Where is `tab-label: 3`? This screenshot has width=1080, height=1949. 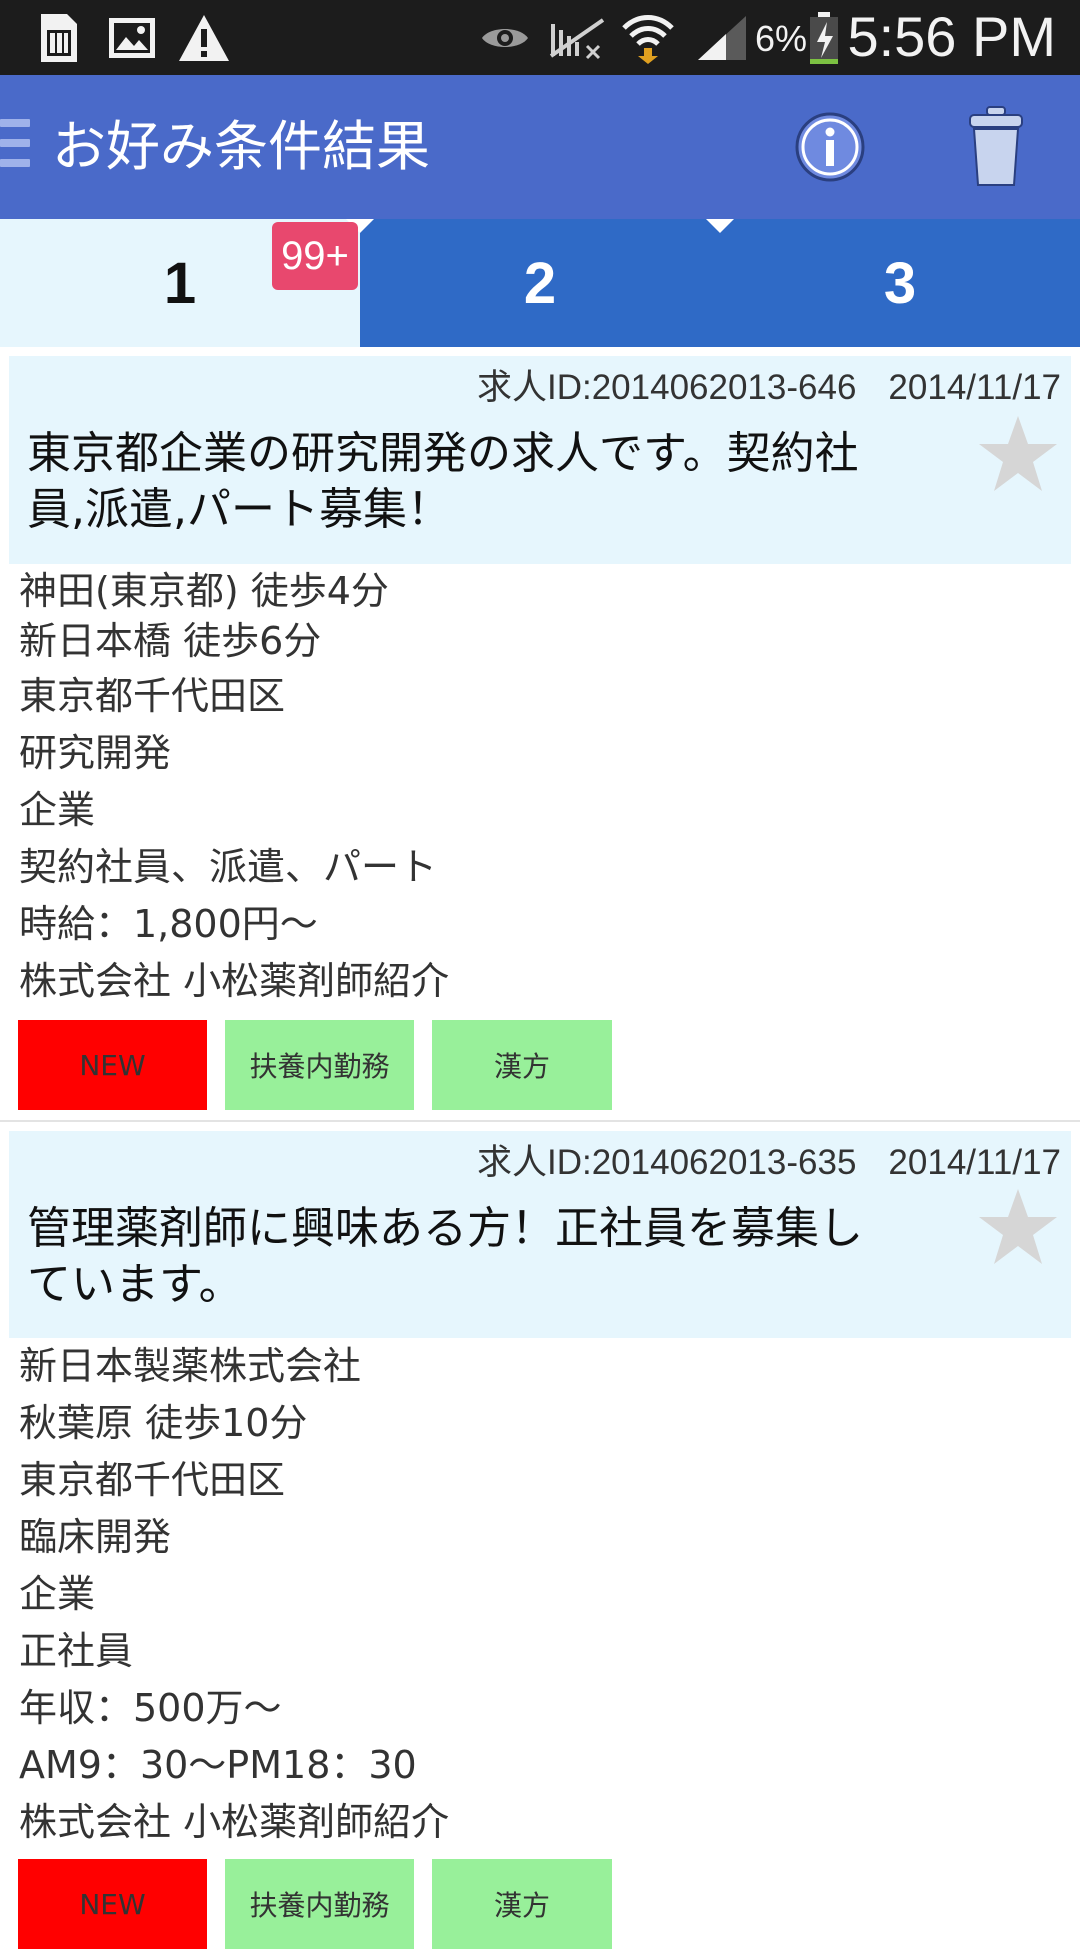
tab-label: 3 is located at coordinates (900, 283).